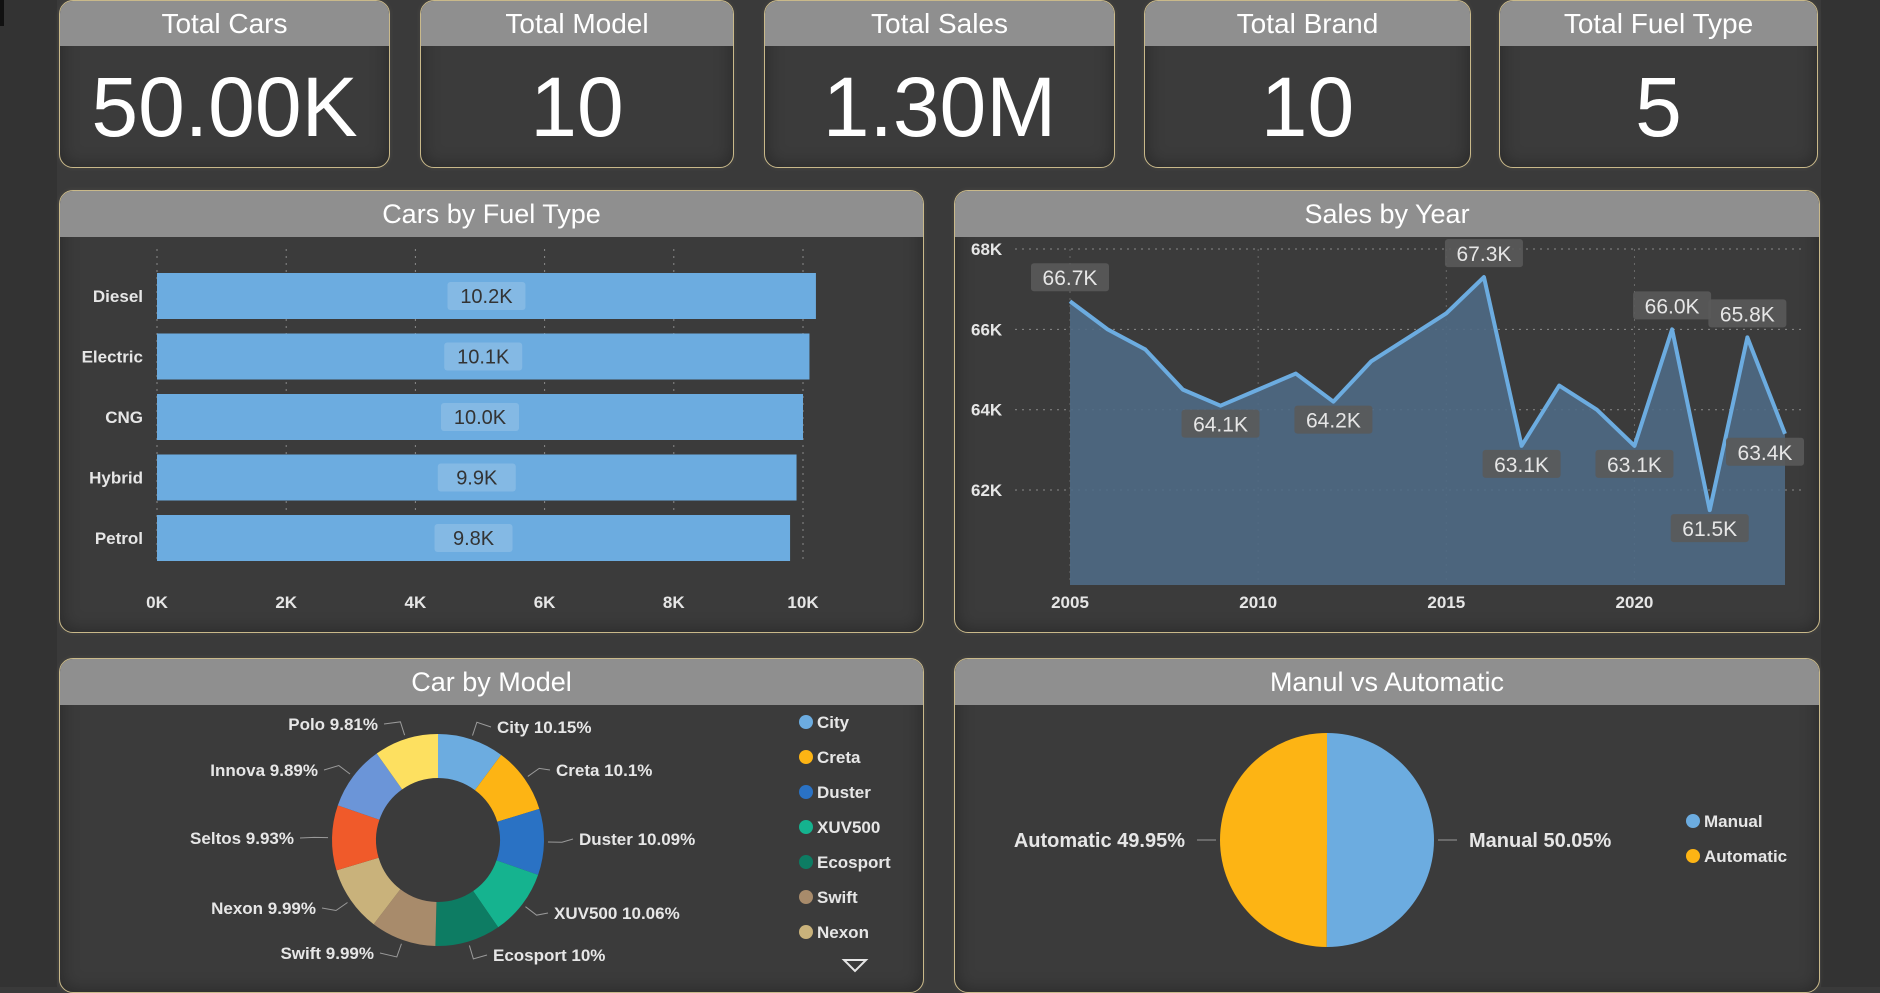  I want to click on slice-label: Nexon 9.99%, so click(263, 908).